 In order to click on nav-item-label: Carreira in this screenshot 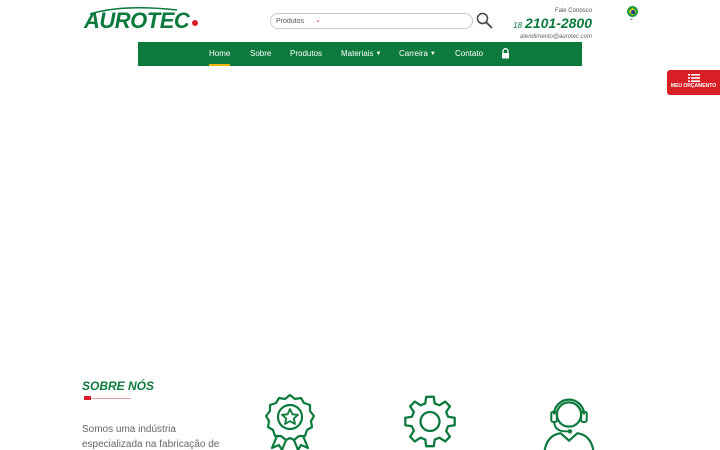, I will do `click(413, 53)`.